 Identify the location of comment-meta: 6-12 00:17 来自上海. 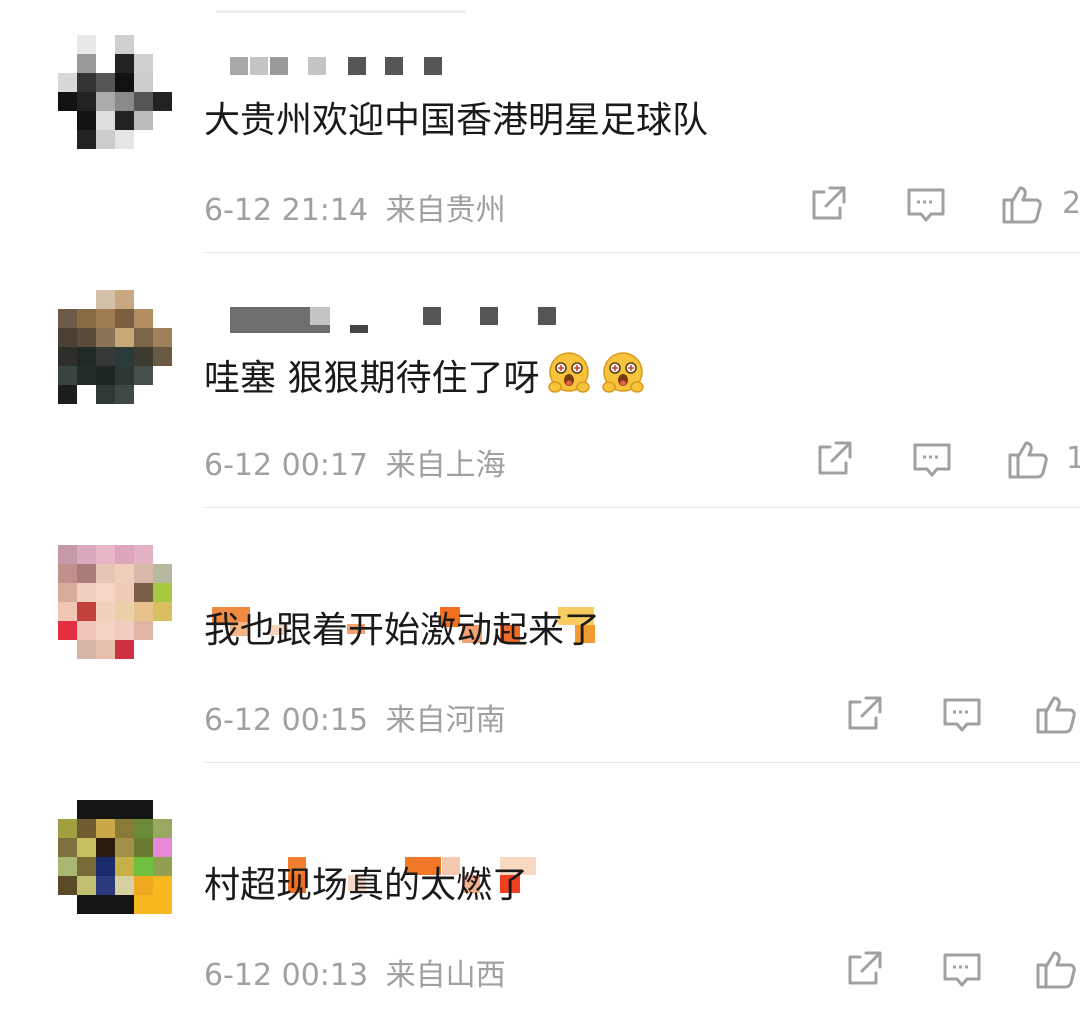
(355, 462).